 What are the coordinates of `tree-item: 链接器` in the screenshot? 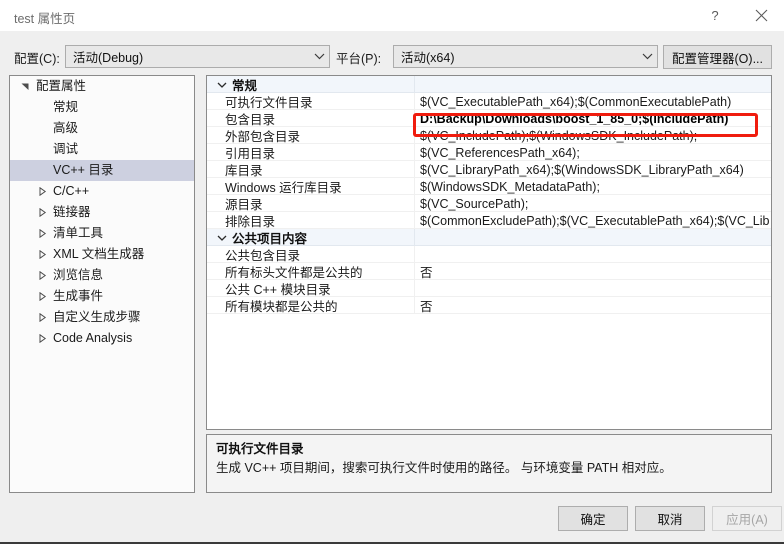 It's located at (102, 212).